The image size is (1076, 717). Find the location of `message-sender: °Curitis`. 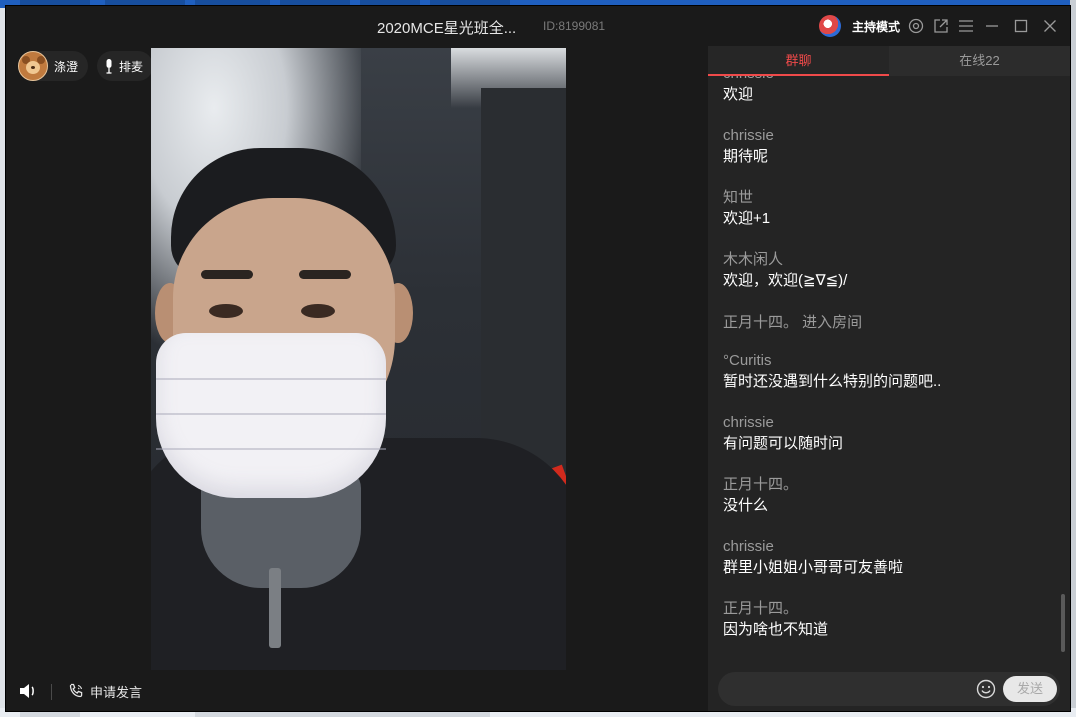

message-sender: °Curitis is located at coordinates (747, 360).